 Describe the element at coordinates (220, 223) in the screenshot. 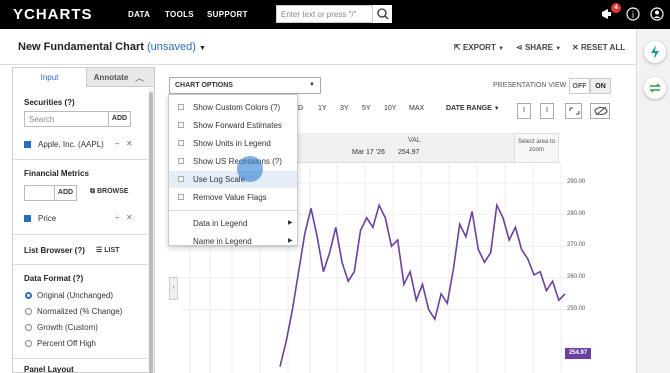

I see `submenu-label: Data in Legend` at that location.